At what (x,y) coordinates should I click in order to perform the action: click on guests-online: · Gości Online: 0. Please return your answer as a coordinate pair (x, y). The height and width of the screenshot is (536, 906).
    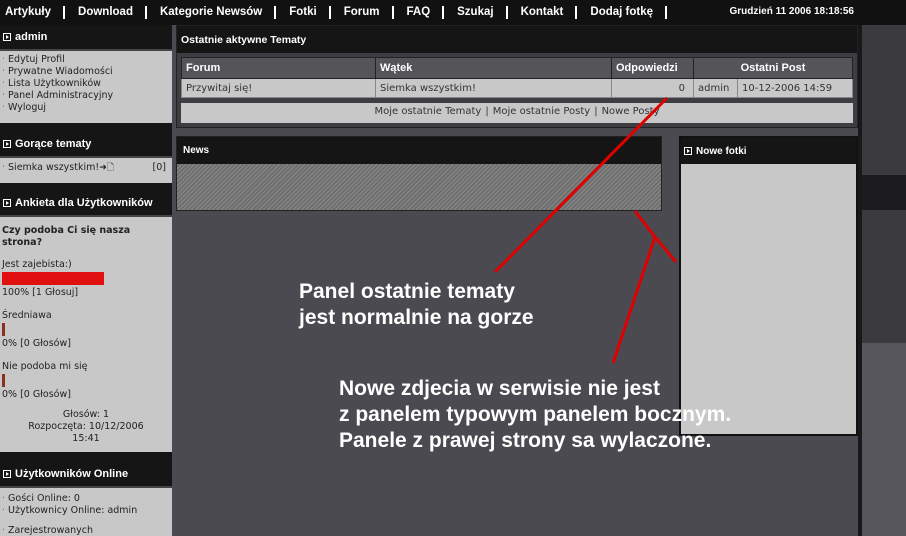
    Looking at the image, I should click on (41, 498).